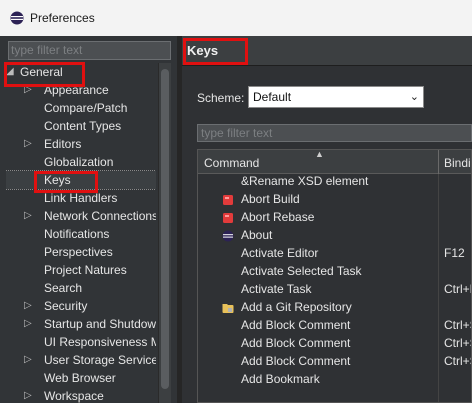 This screenshot has height=403, width=472. What do you see at coordinates (272, 97) in the screenshot?
I see `scheme-value: Default` at bounding box center [272, 97].